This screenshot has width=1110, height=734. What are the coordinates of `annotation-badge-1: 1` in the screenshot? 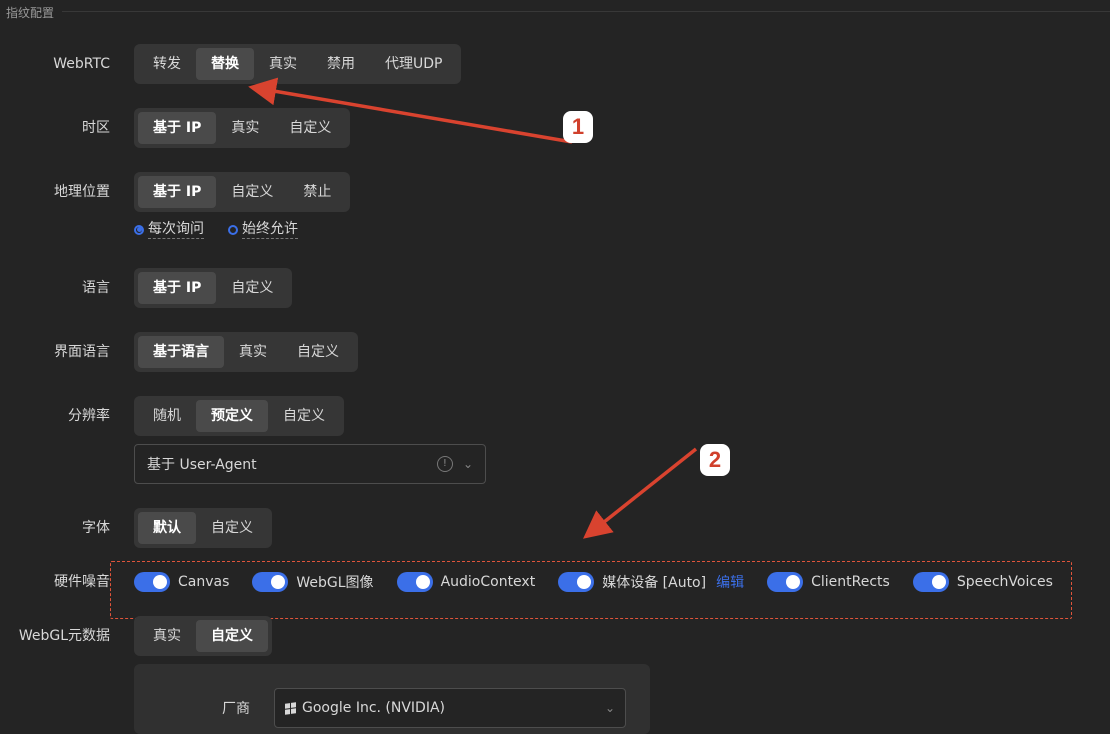 It's located at (578, 127).